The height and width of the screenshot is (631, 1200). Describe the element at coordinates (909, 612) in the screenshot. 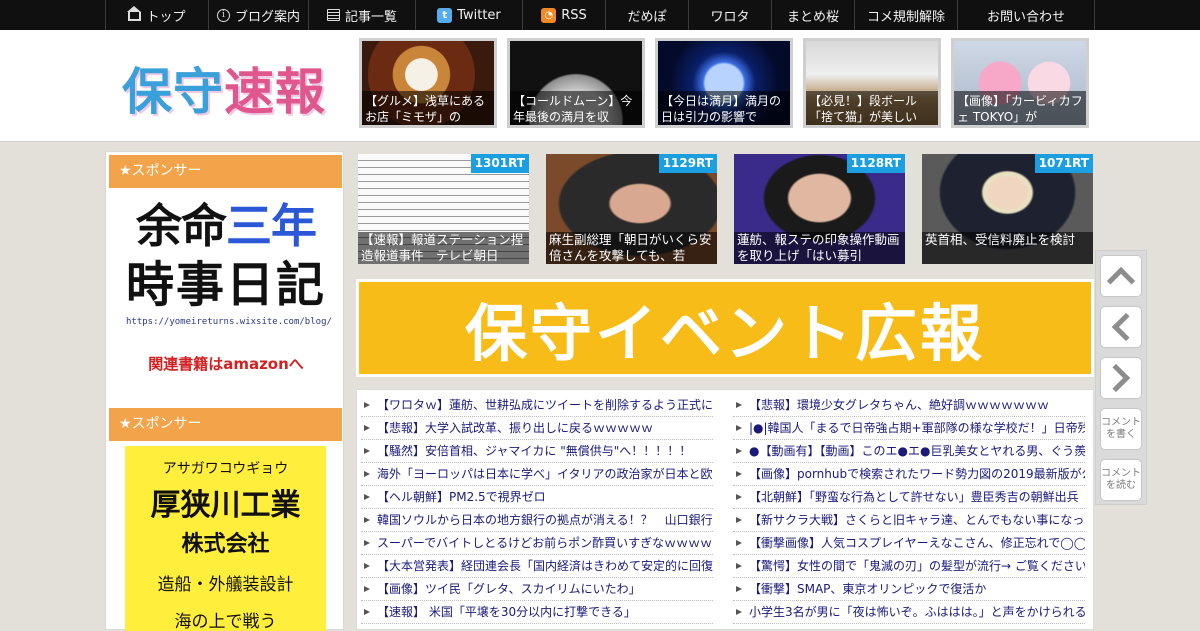

I see `article-link: 小学生3名が男に「夜は怖いぞ。ふははは。」と声をかけられる` at that location.